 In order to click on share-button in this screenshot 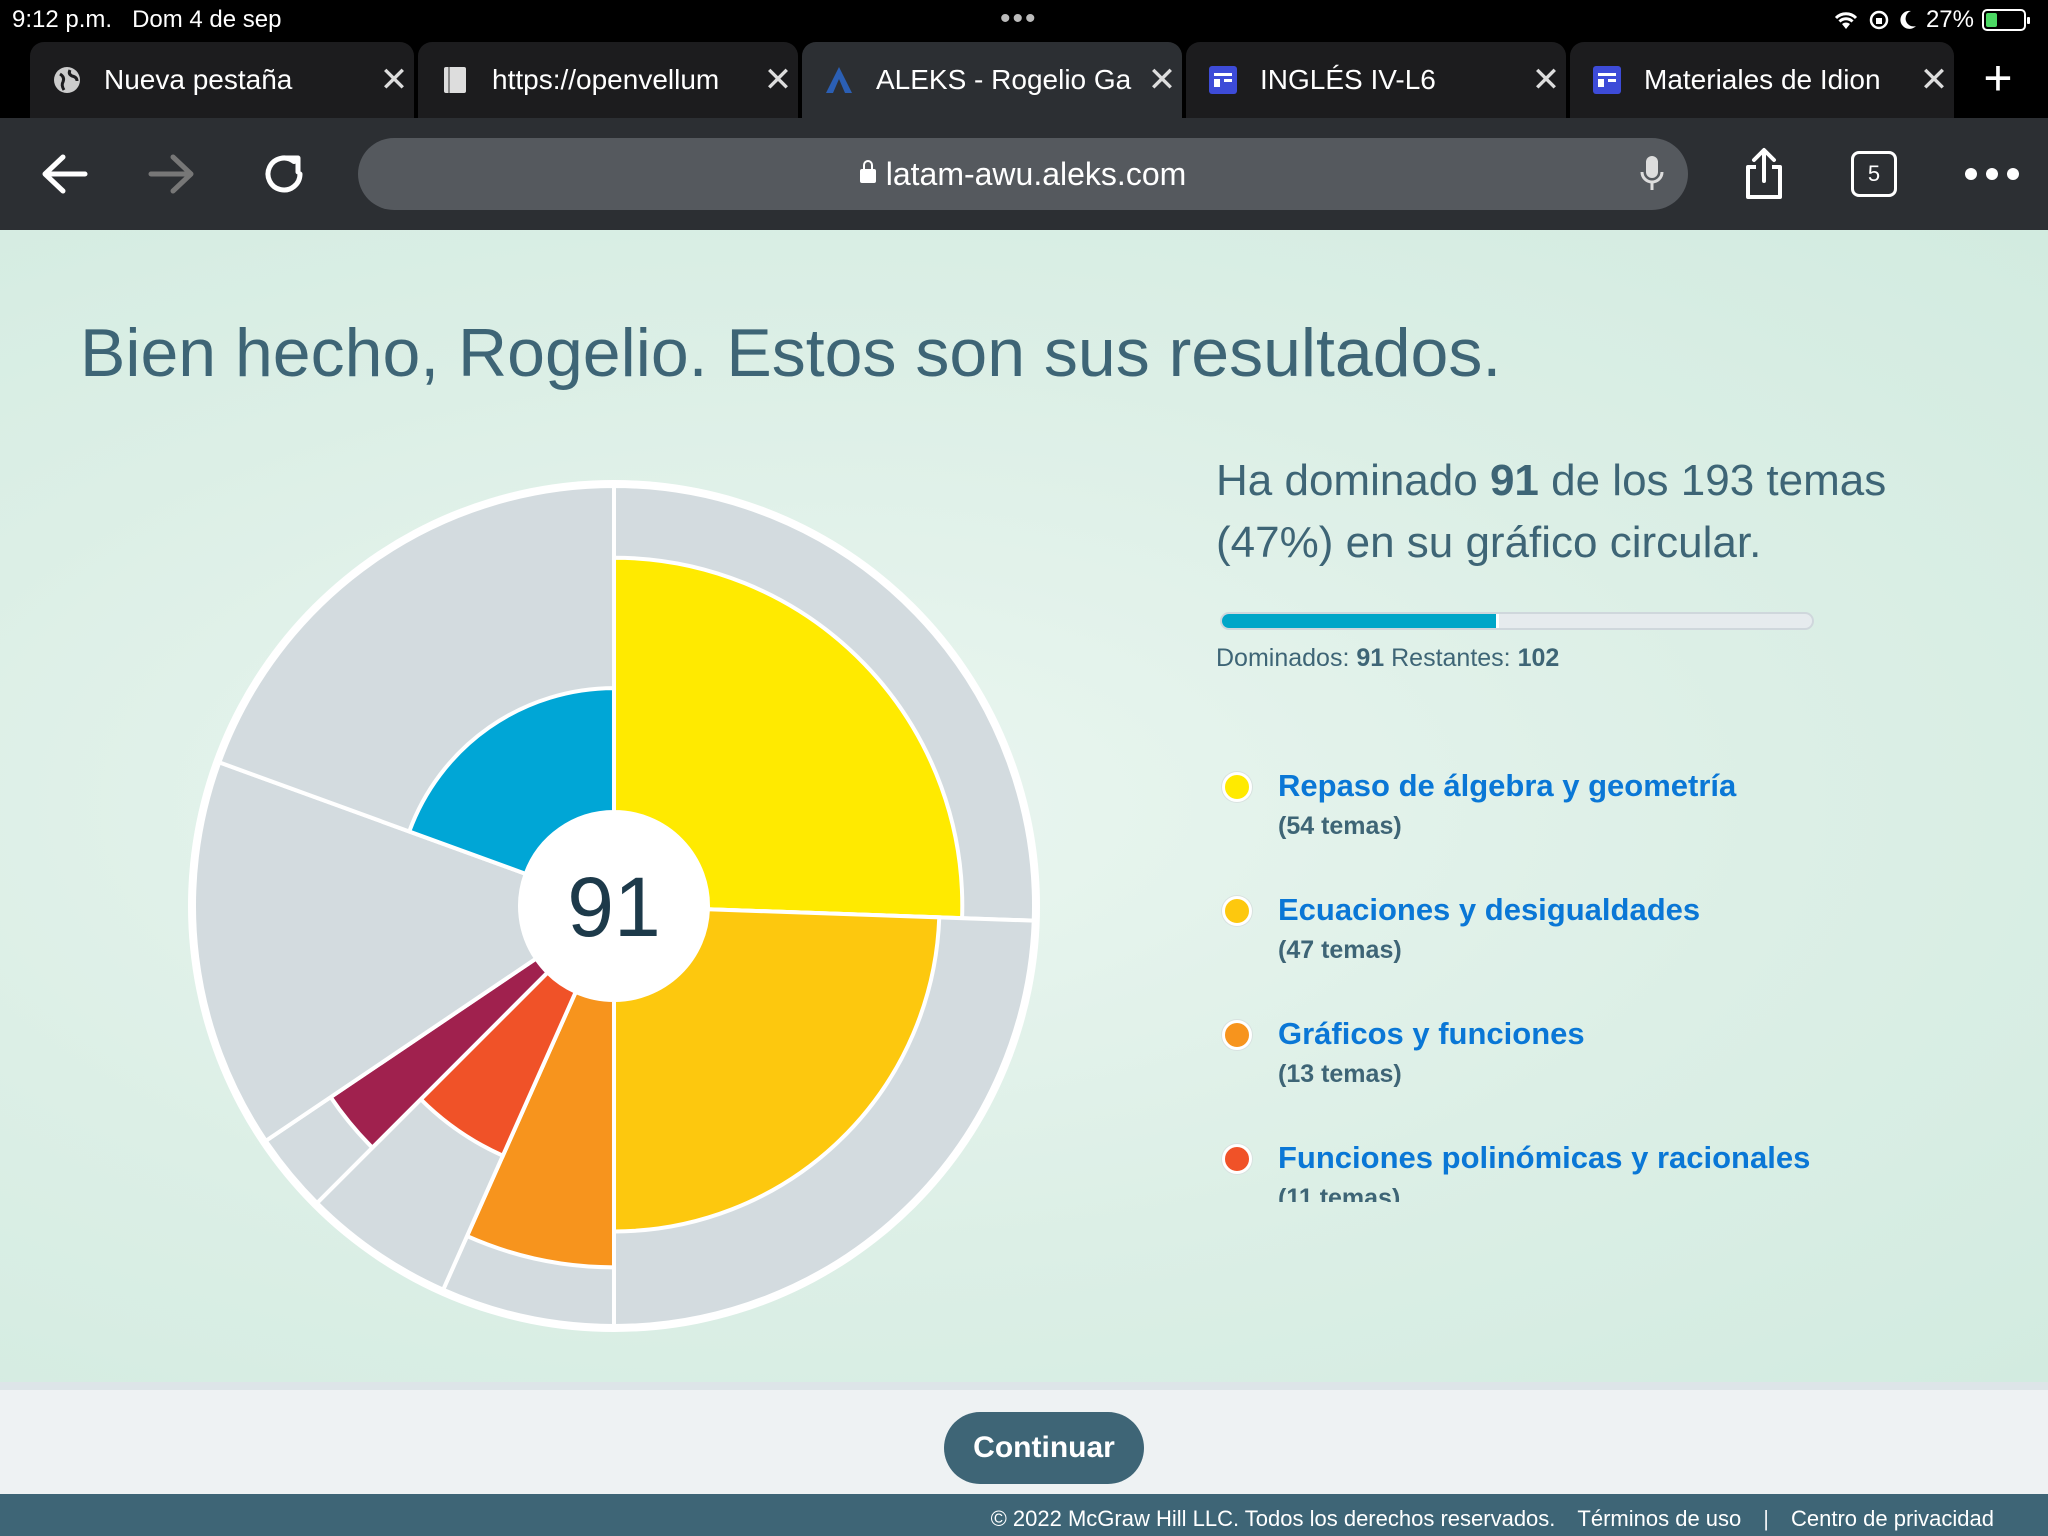, I will do `click(1764, 174)`.